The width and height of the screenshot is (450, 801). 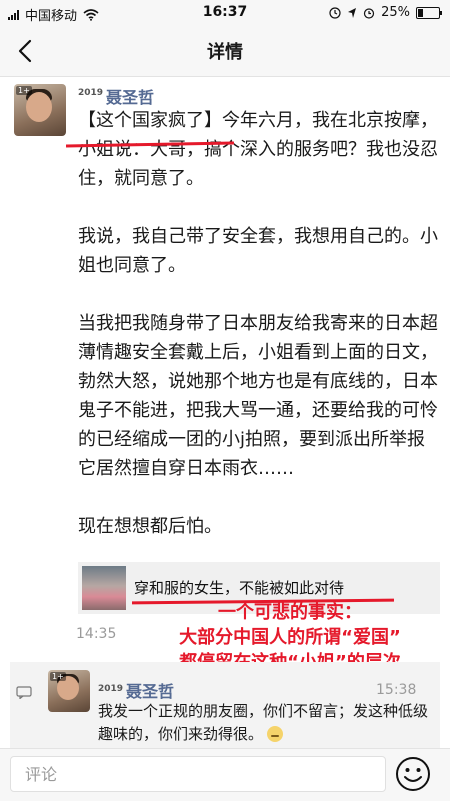 I want to click on comment-text-body: 我发一个正规的朋友圈，你们不留言；发这种低级趣味的，你们来劲得很。, so click(x=263, y=722).